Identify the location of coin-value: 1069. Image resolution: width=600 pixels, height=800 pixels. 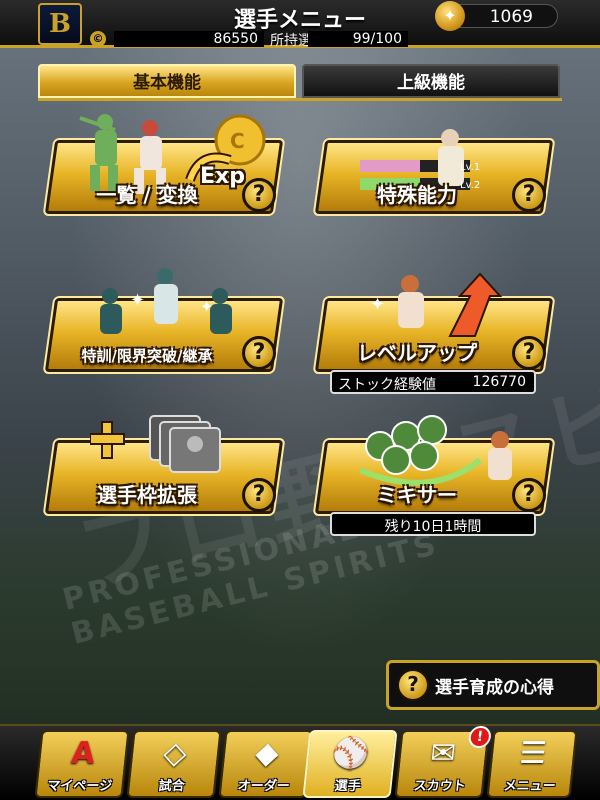
(511, 17).